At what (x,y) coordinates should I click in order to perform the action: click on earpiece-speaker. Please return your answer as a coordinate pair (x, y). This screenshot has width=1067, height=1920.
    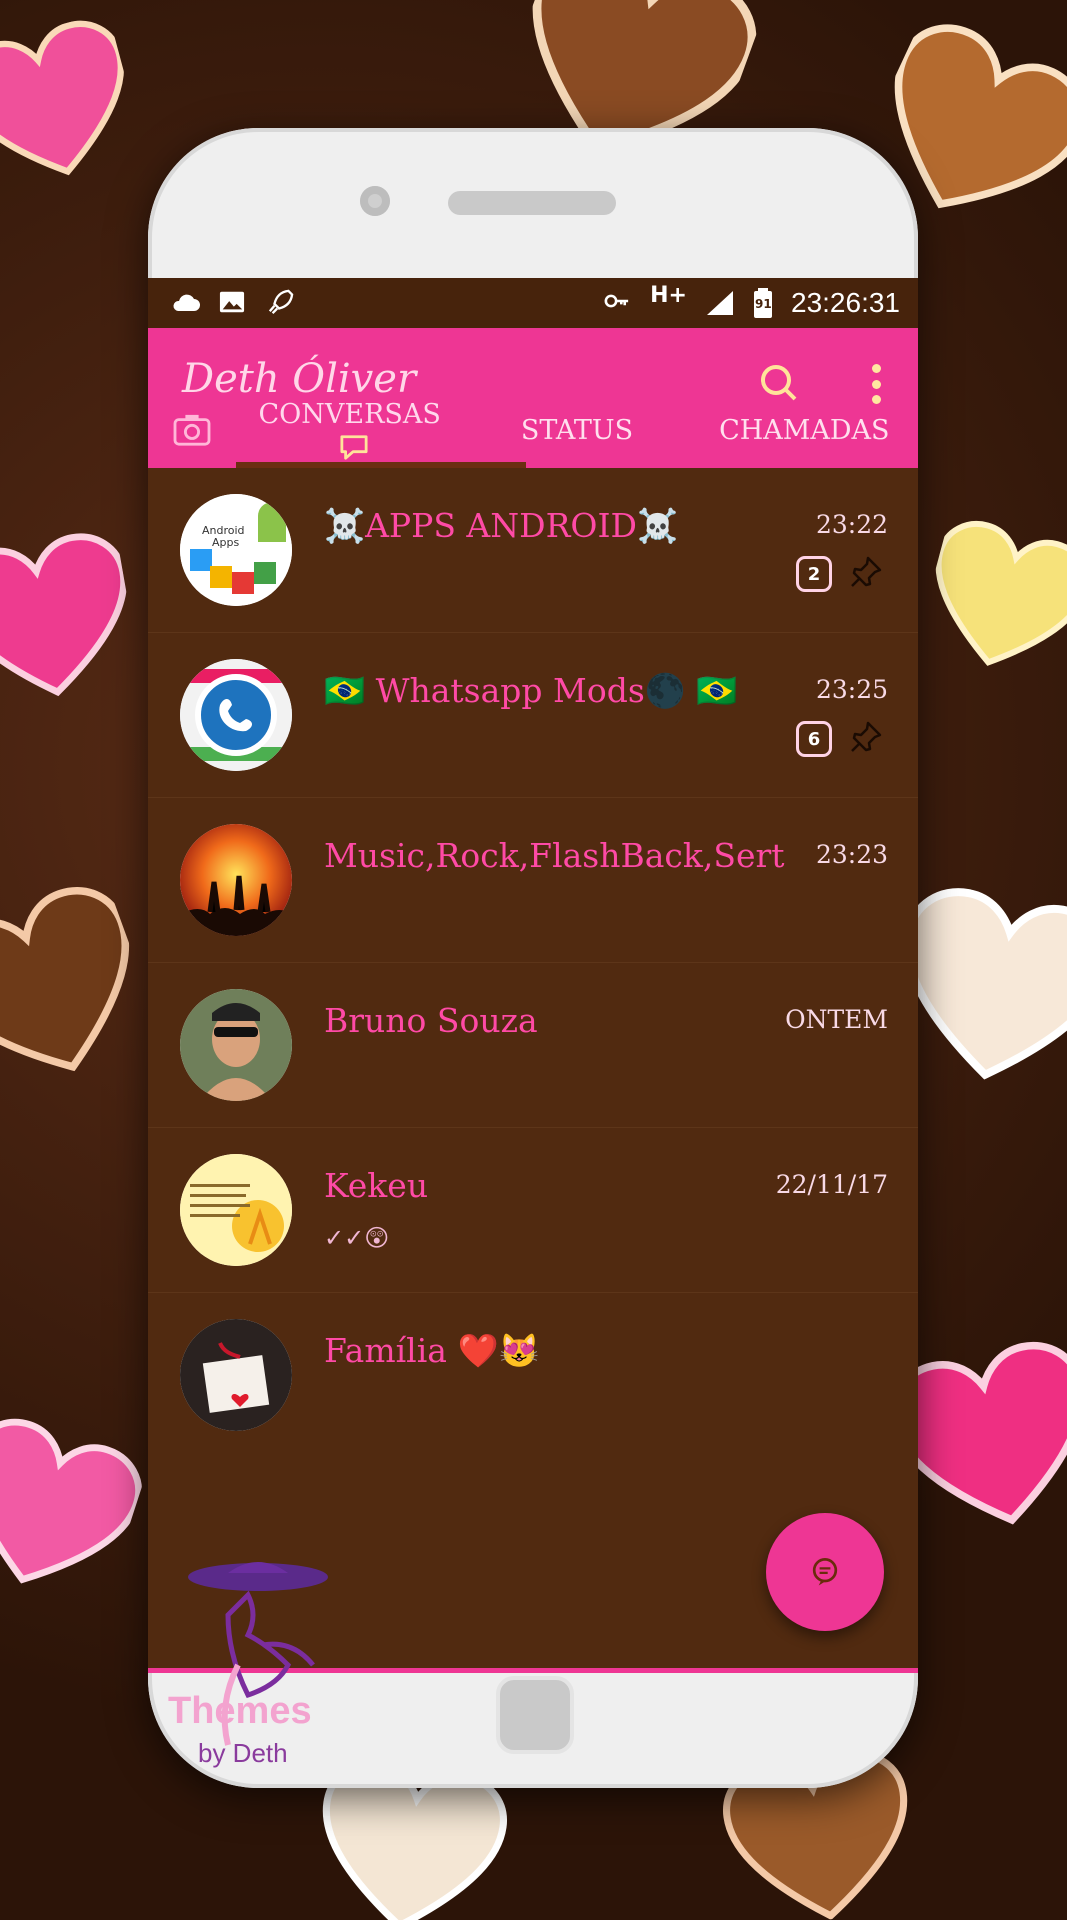
    Looking at the image, I should click on (532, 203).